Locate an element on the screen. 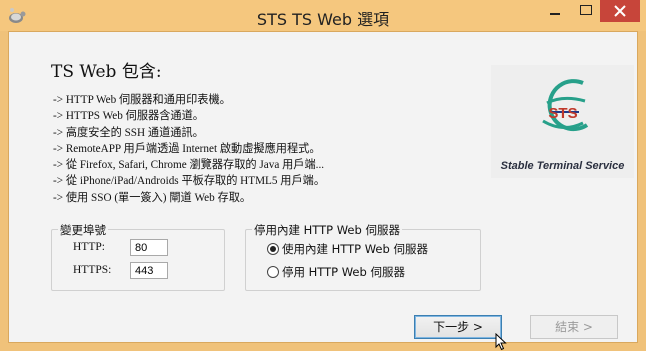 The width and height of the screenshot is (646, 351). http-port-input: 80 is located at coordinates (149, 247).